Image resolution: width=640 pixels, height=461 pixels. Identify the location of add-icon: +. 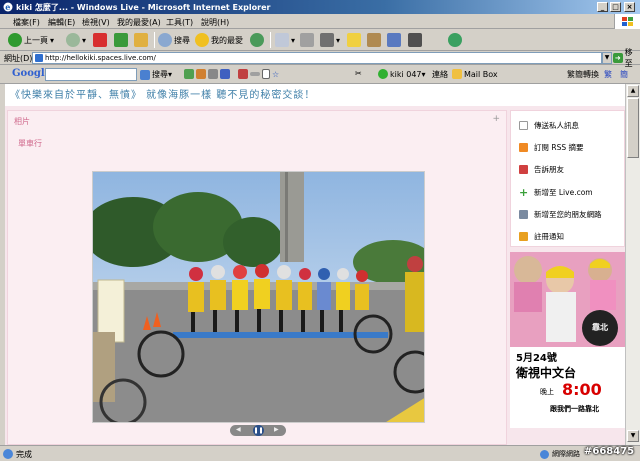
(524, 192).